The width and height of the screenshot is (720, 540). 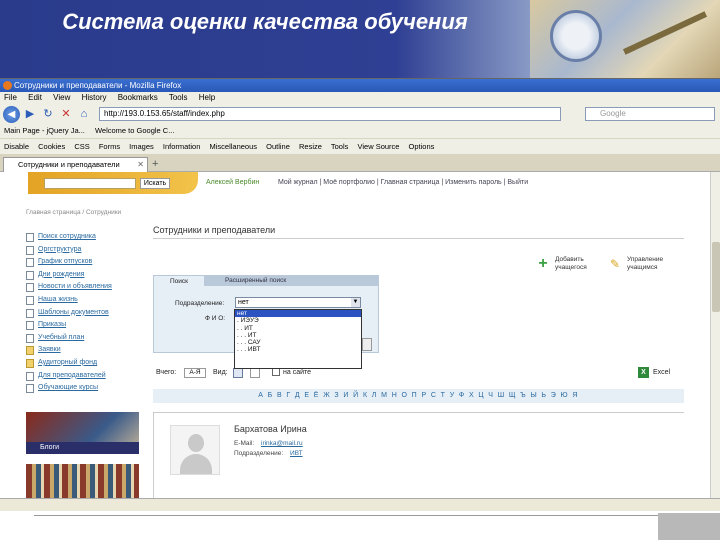 What do you see at coordinates (422, 146) in the screenshot?
I see `webdev-options: Options` at bounding box center [422, 146].